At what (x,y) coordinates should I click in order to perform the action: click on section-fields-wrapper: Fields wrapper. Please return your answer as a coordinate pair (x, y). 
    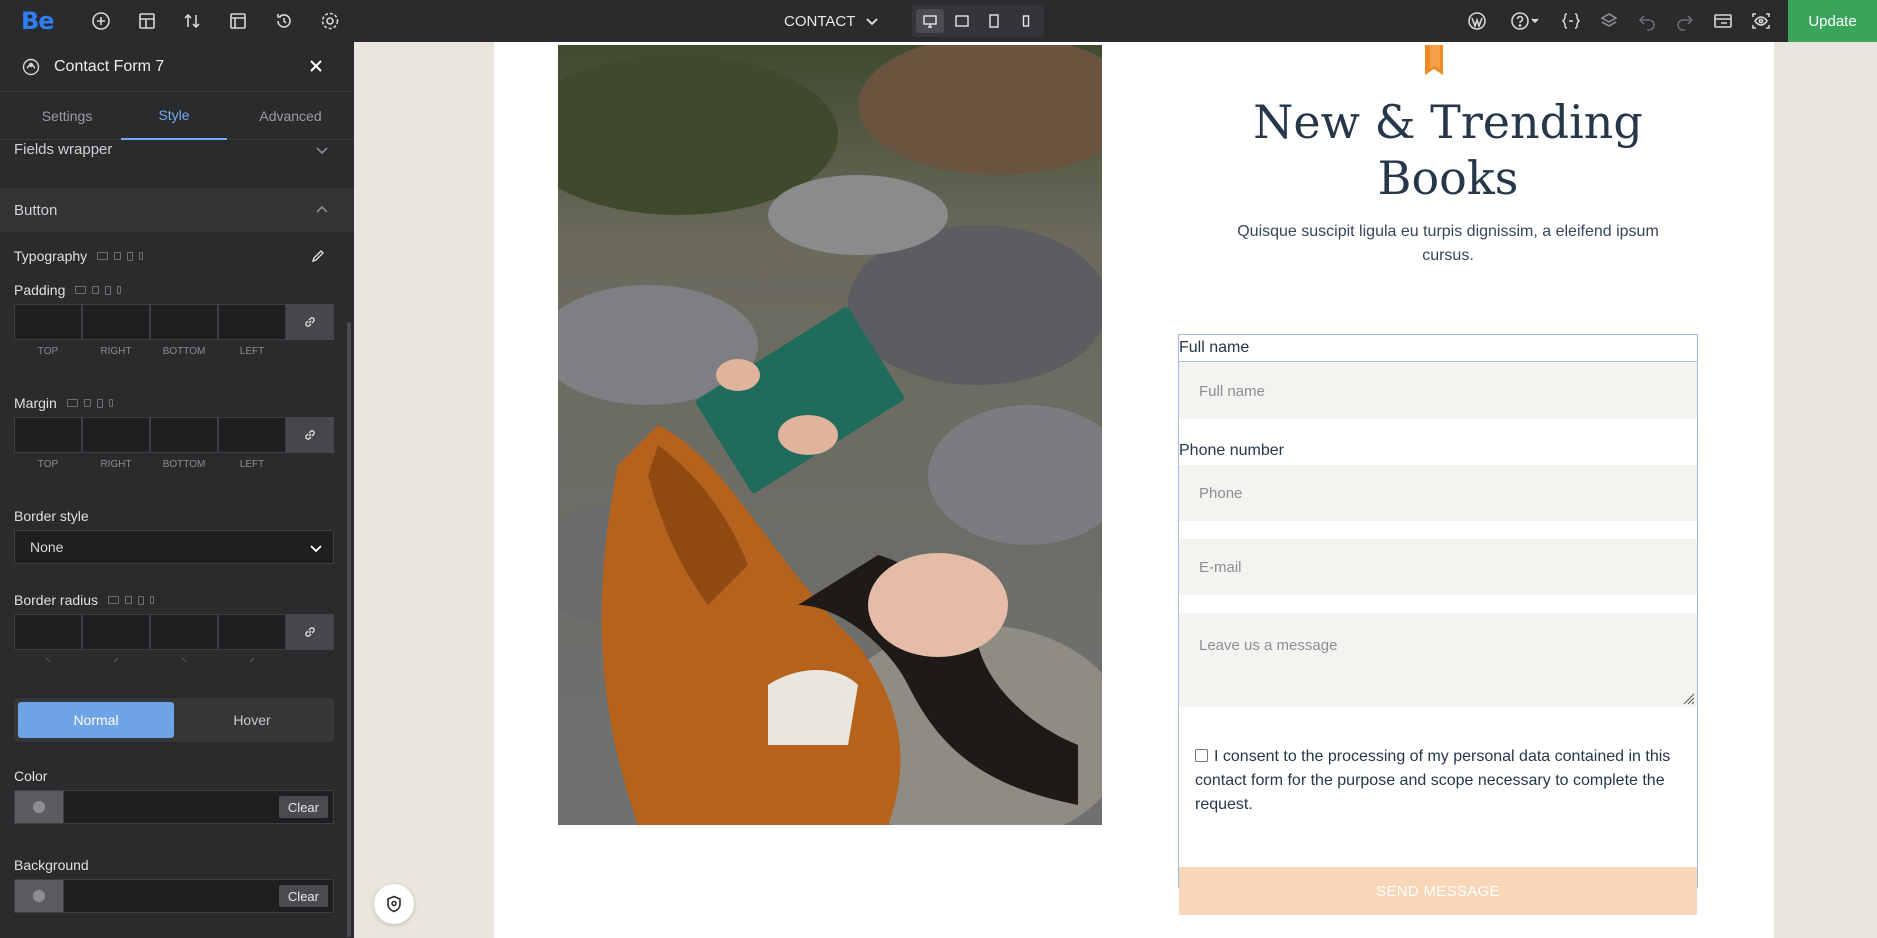
    Looking at the image, I should click on (177, 155).